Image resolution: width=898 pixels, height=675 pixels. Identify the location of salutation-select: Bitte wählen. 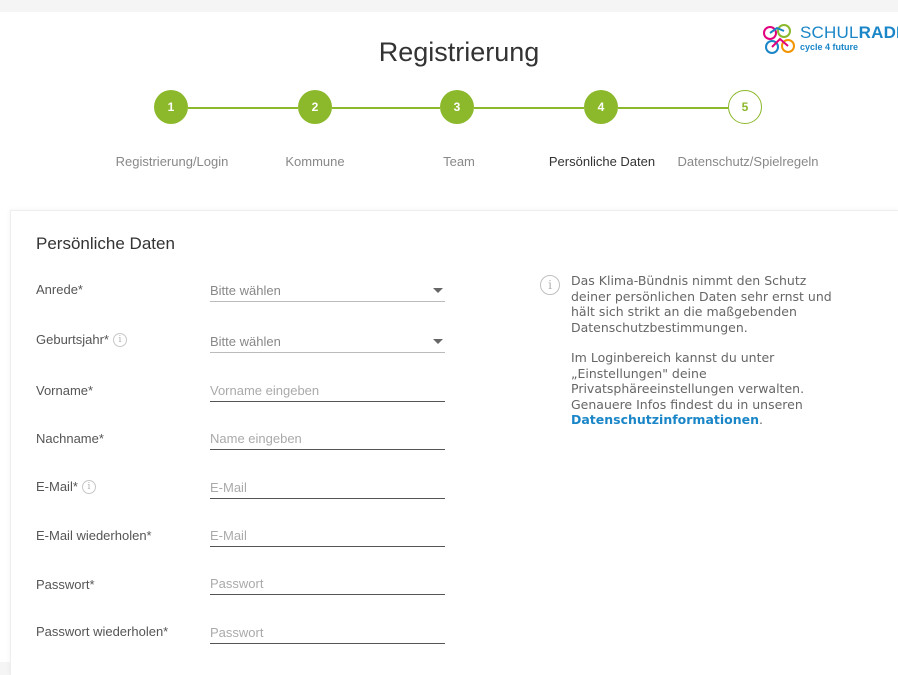
(327, 291).